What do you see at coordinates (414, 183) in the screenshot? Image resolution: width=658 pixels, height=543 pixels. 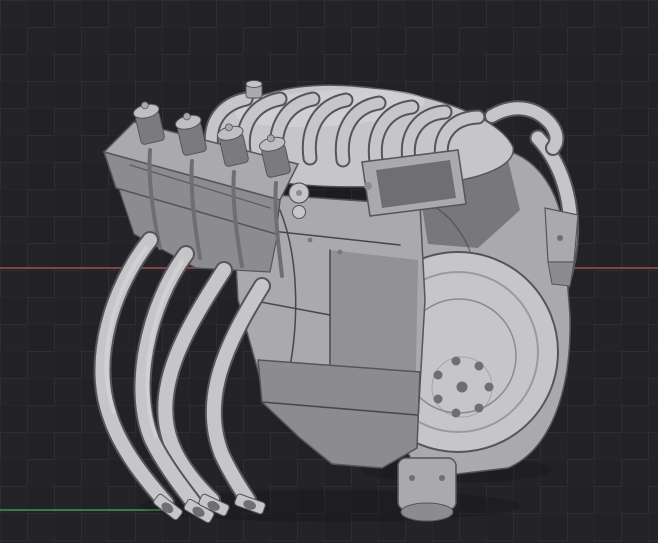 I see `throttle-box` at bounding box center [414, 183].